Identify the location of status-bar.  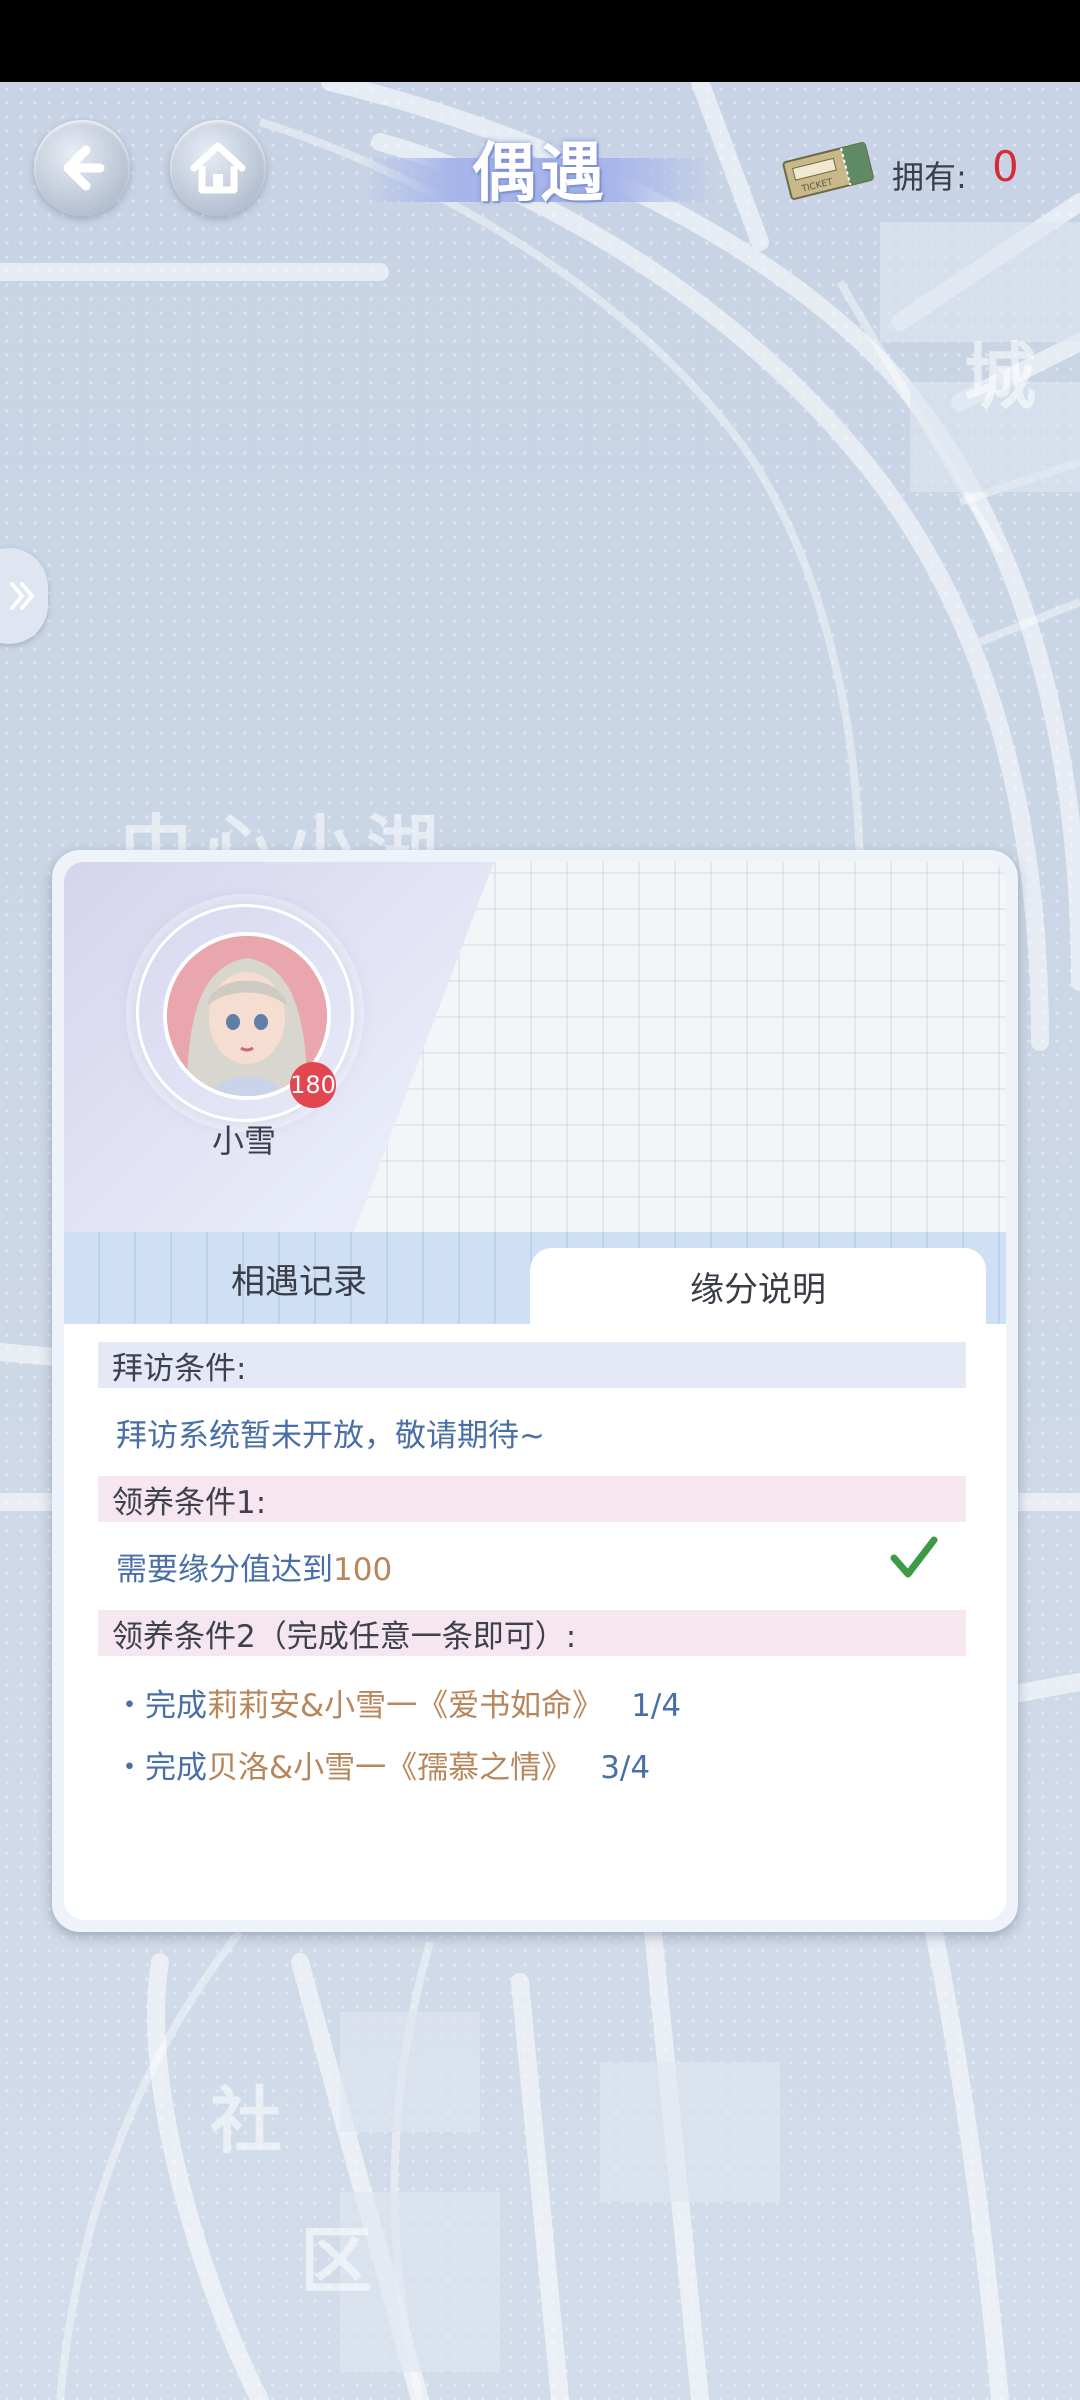
(540, 41).